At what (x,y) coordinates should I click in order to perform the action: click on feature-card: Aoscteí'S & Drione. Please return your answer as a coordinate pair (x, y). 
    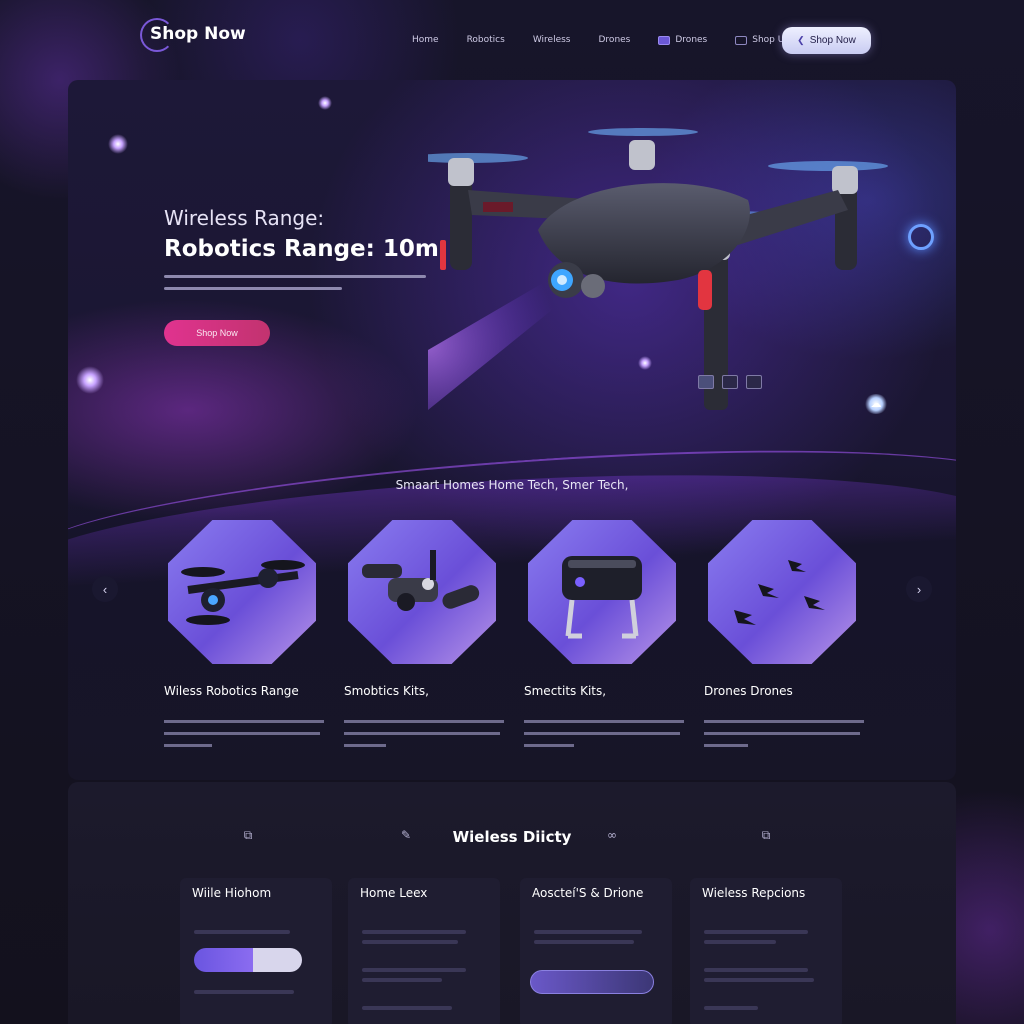
    Looking at the image, I should click on (596, 951).